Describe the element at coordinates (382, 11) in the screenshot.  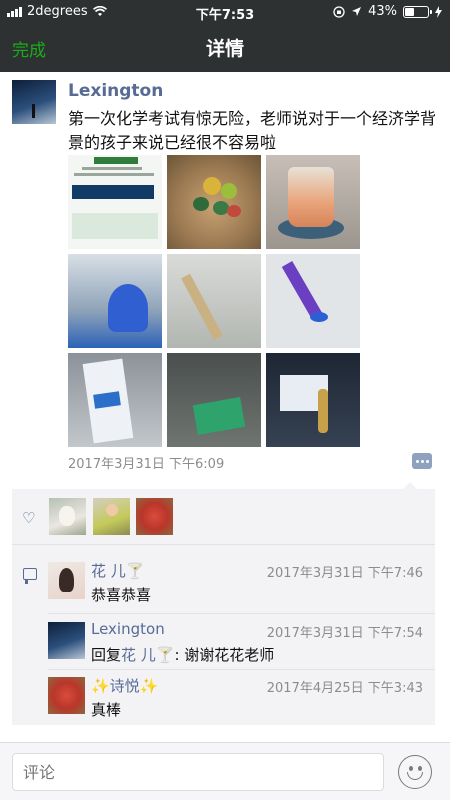
I see `battery-percent: 43%` at that location.